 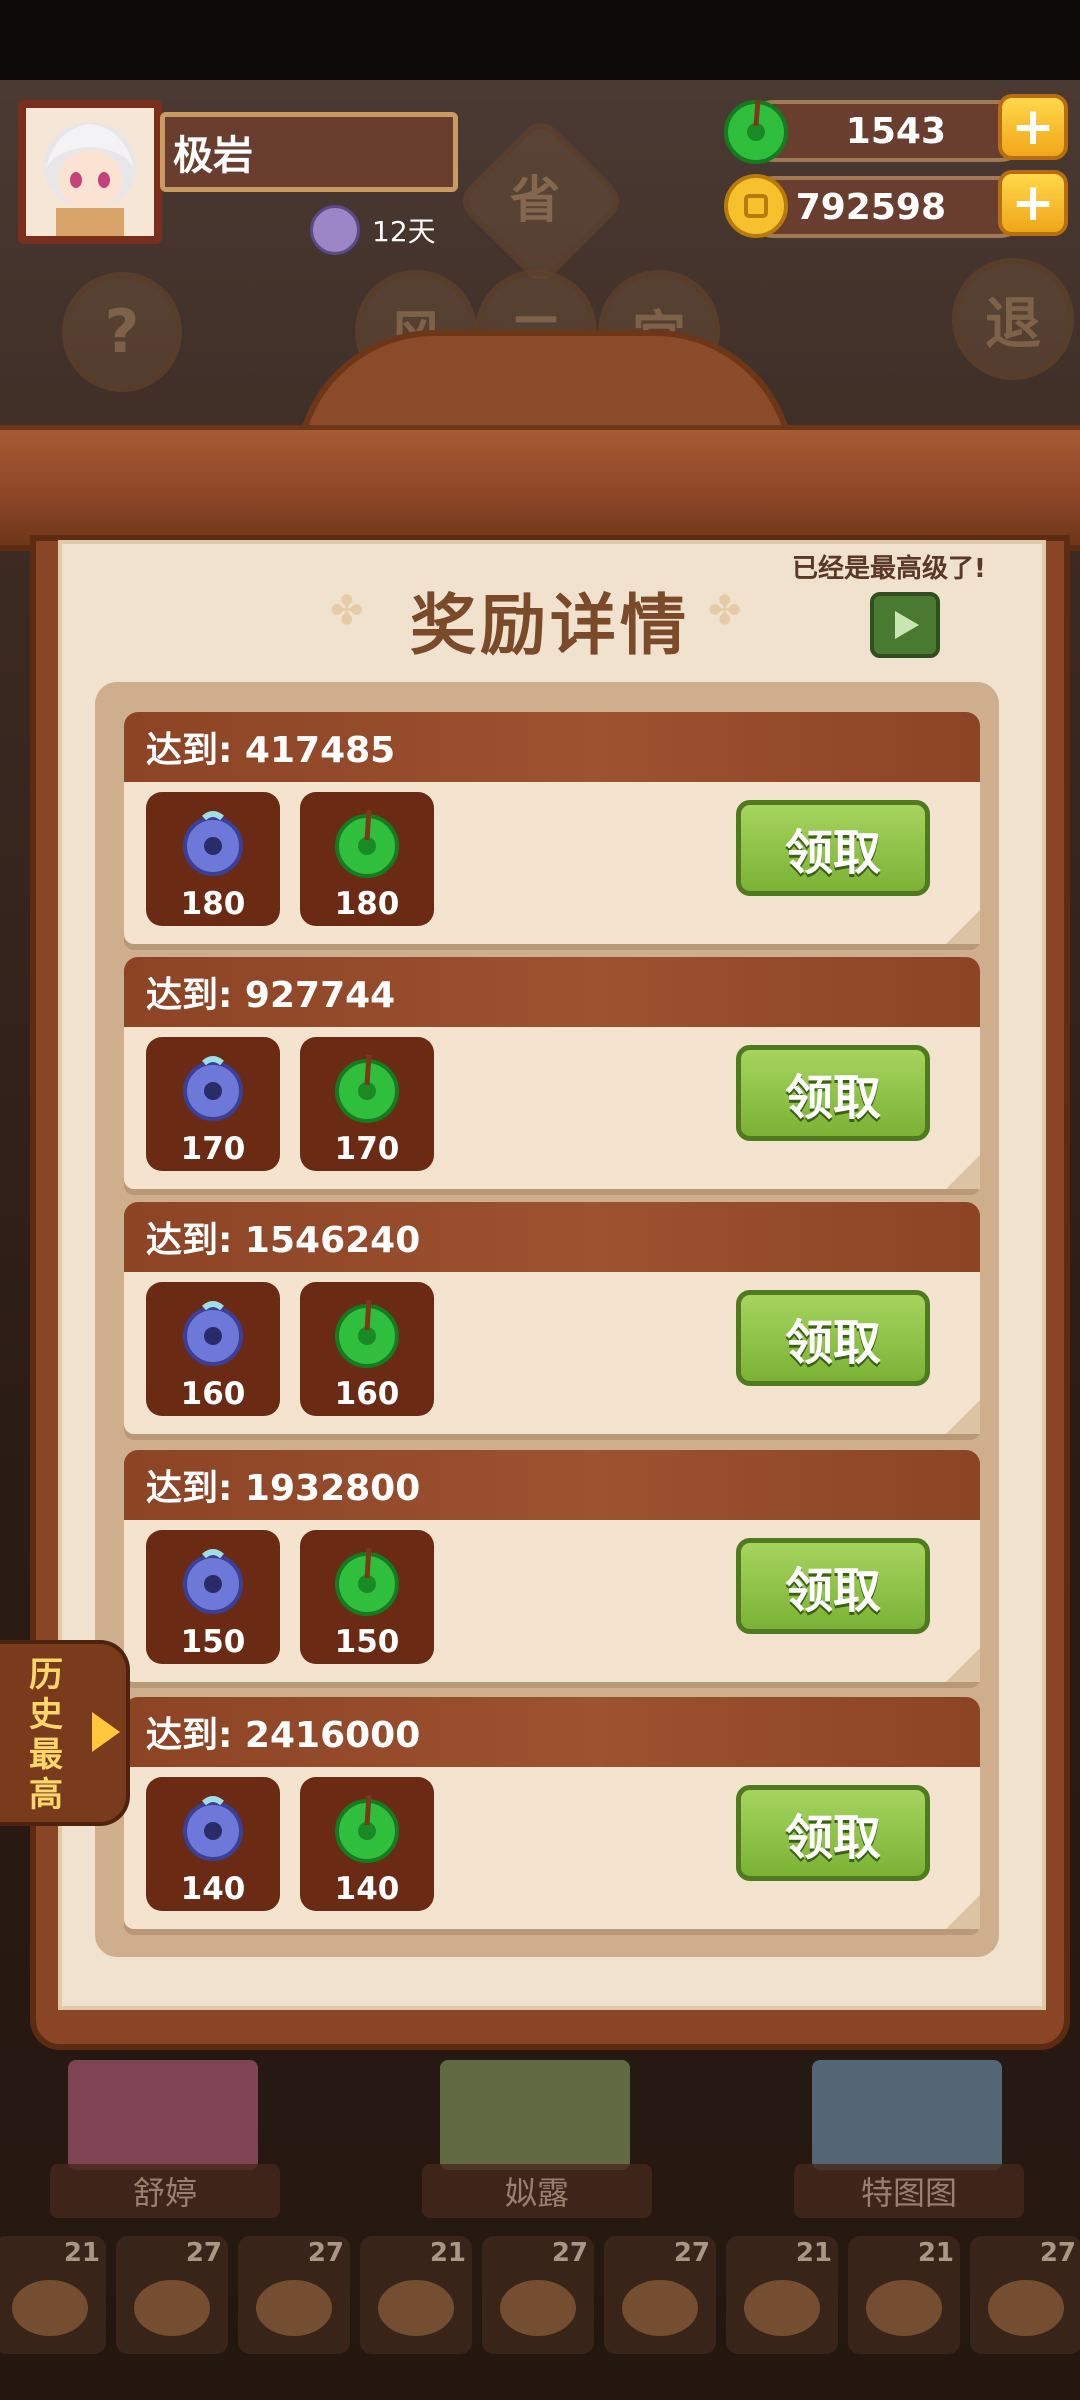 What do you see at coordinates (367, 904) in the screenshot?
I see `reward-qty: 180` at bounding box center [367, 904].